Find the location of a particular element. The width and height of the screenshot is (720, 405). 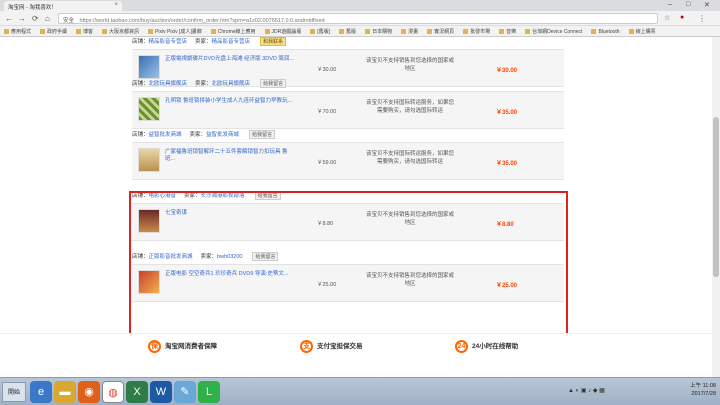

paint-icon: ✎ is located at coordinates (185, 392).